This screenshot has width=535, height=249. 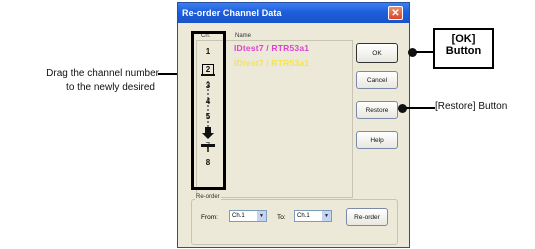 I want to click on reorder-group-label: Re-order, so click(x=208, y=197).